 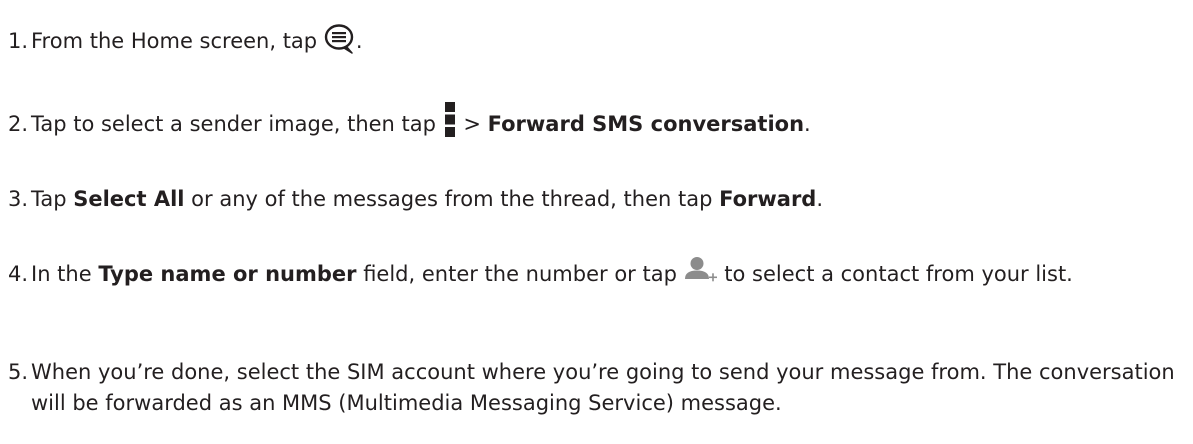 I want to click on step-bold-text: Forward SMS conversation, so click(x=646, y=124).